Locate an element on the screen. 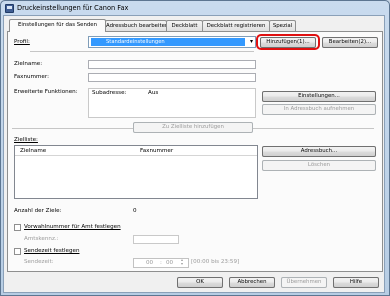 This screenshot has width=390, height=296. send-time-range-hint: [00:00 bis 23:59] is located at coordinates (215, 262).